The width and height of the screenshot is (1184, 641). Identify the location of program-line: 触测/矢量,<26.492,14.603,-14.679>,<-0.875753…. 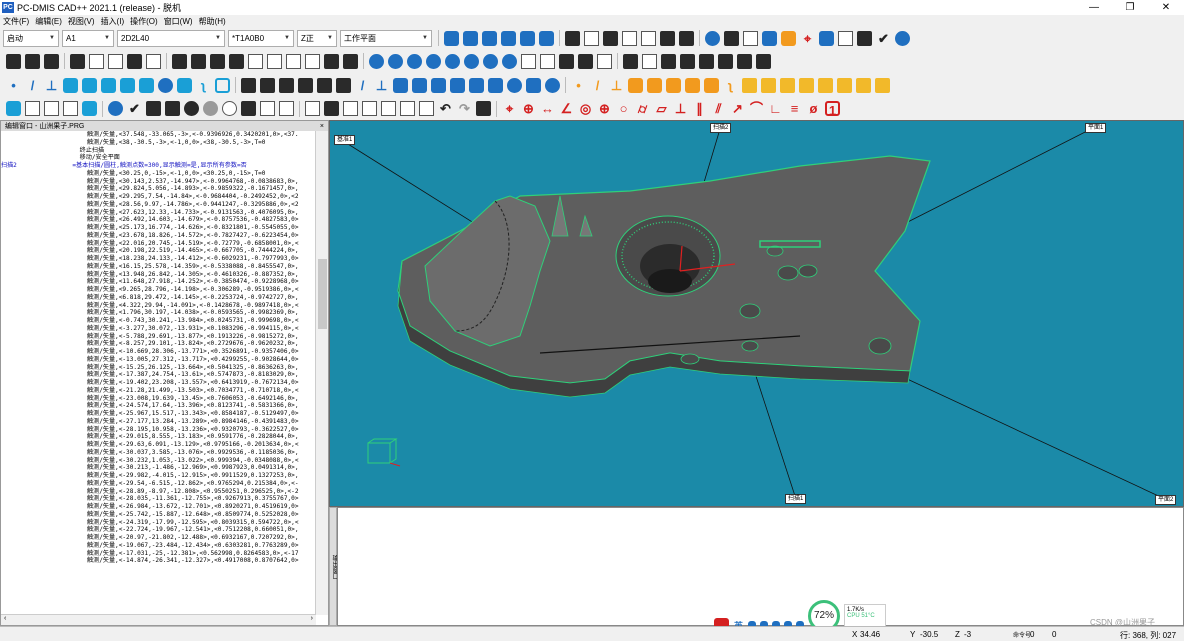
(158, 220).